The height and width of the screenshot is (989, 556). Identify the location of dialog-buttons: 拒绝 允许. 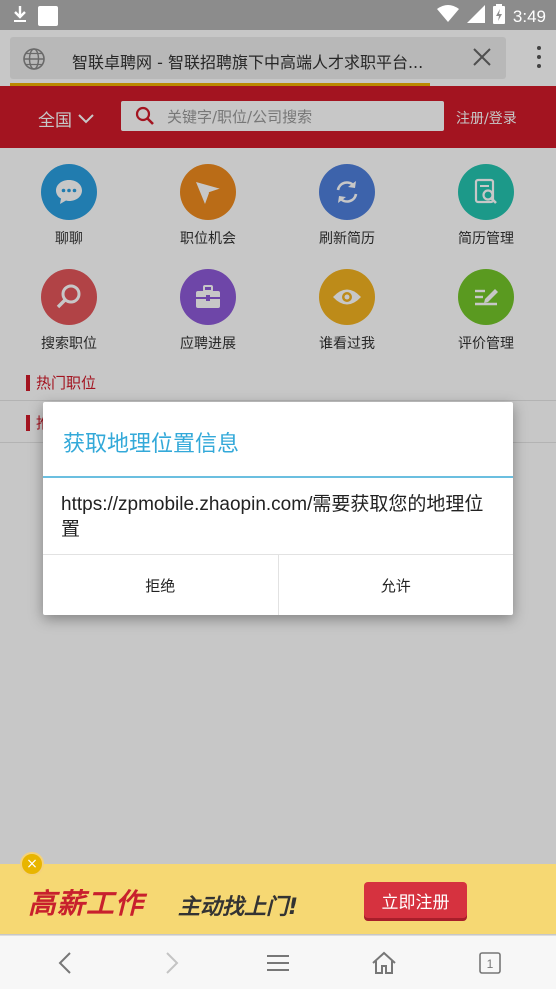
(278, 584).